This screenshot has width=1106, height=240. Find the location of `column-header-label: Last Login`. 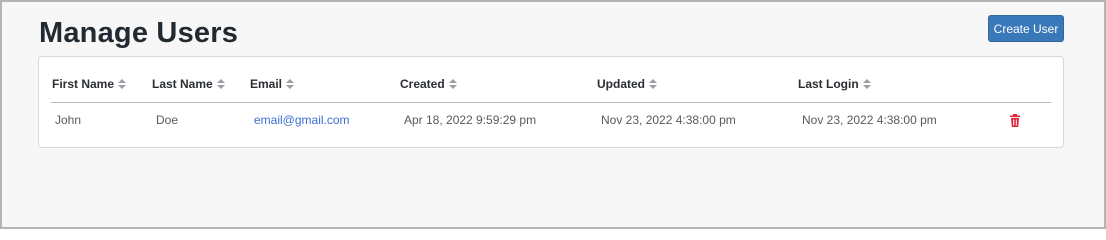

column-header-label: Last Login is located at coordinates (828, 84).